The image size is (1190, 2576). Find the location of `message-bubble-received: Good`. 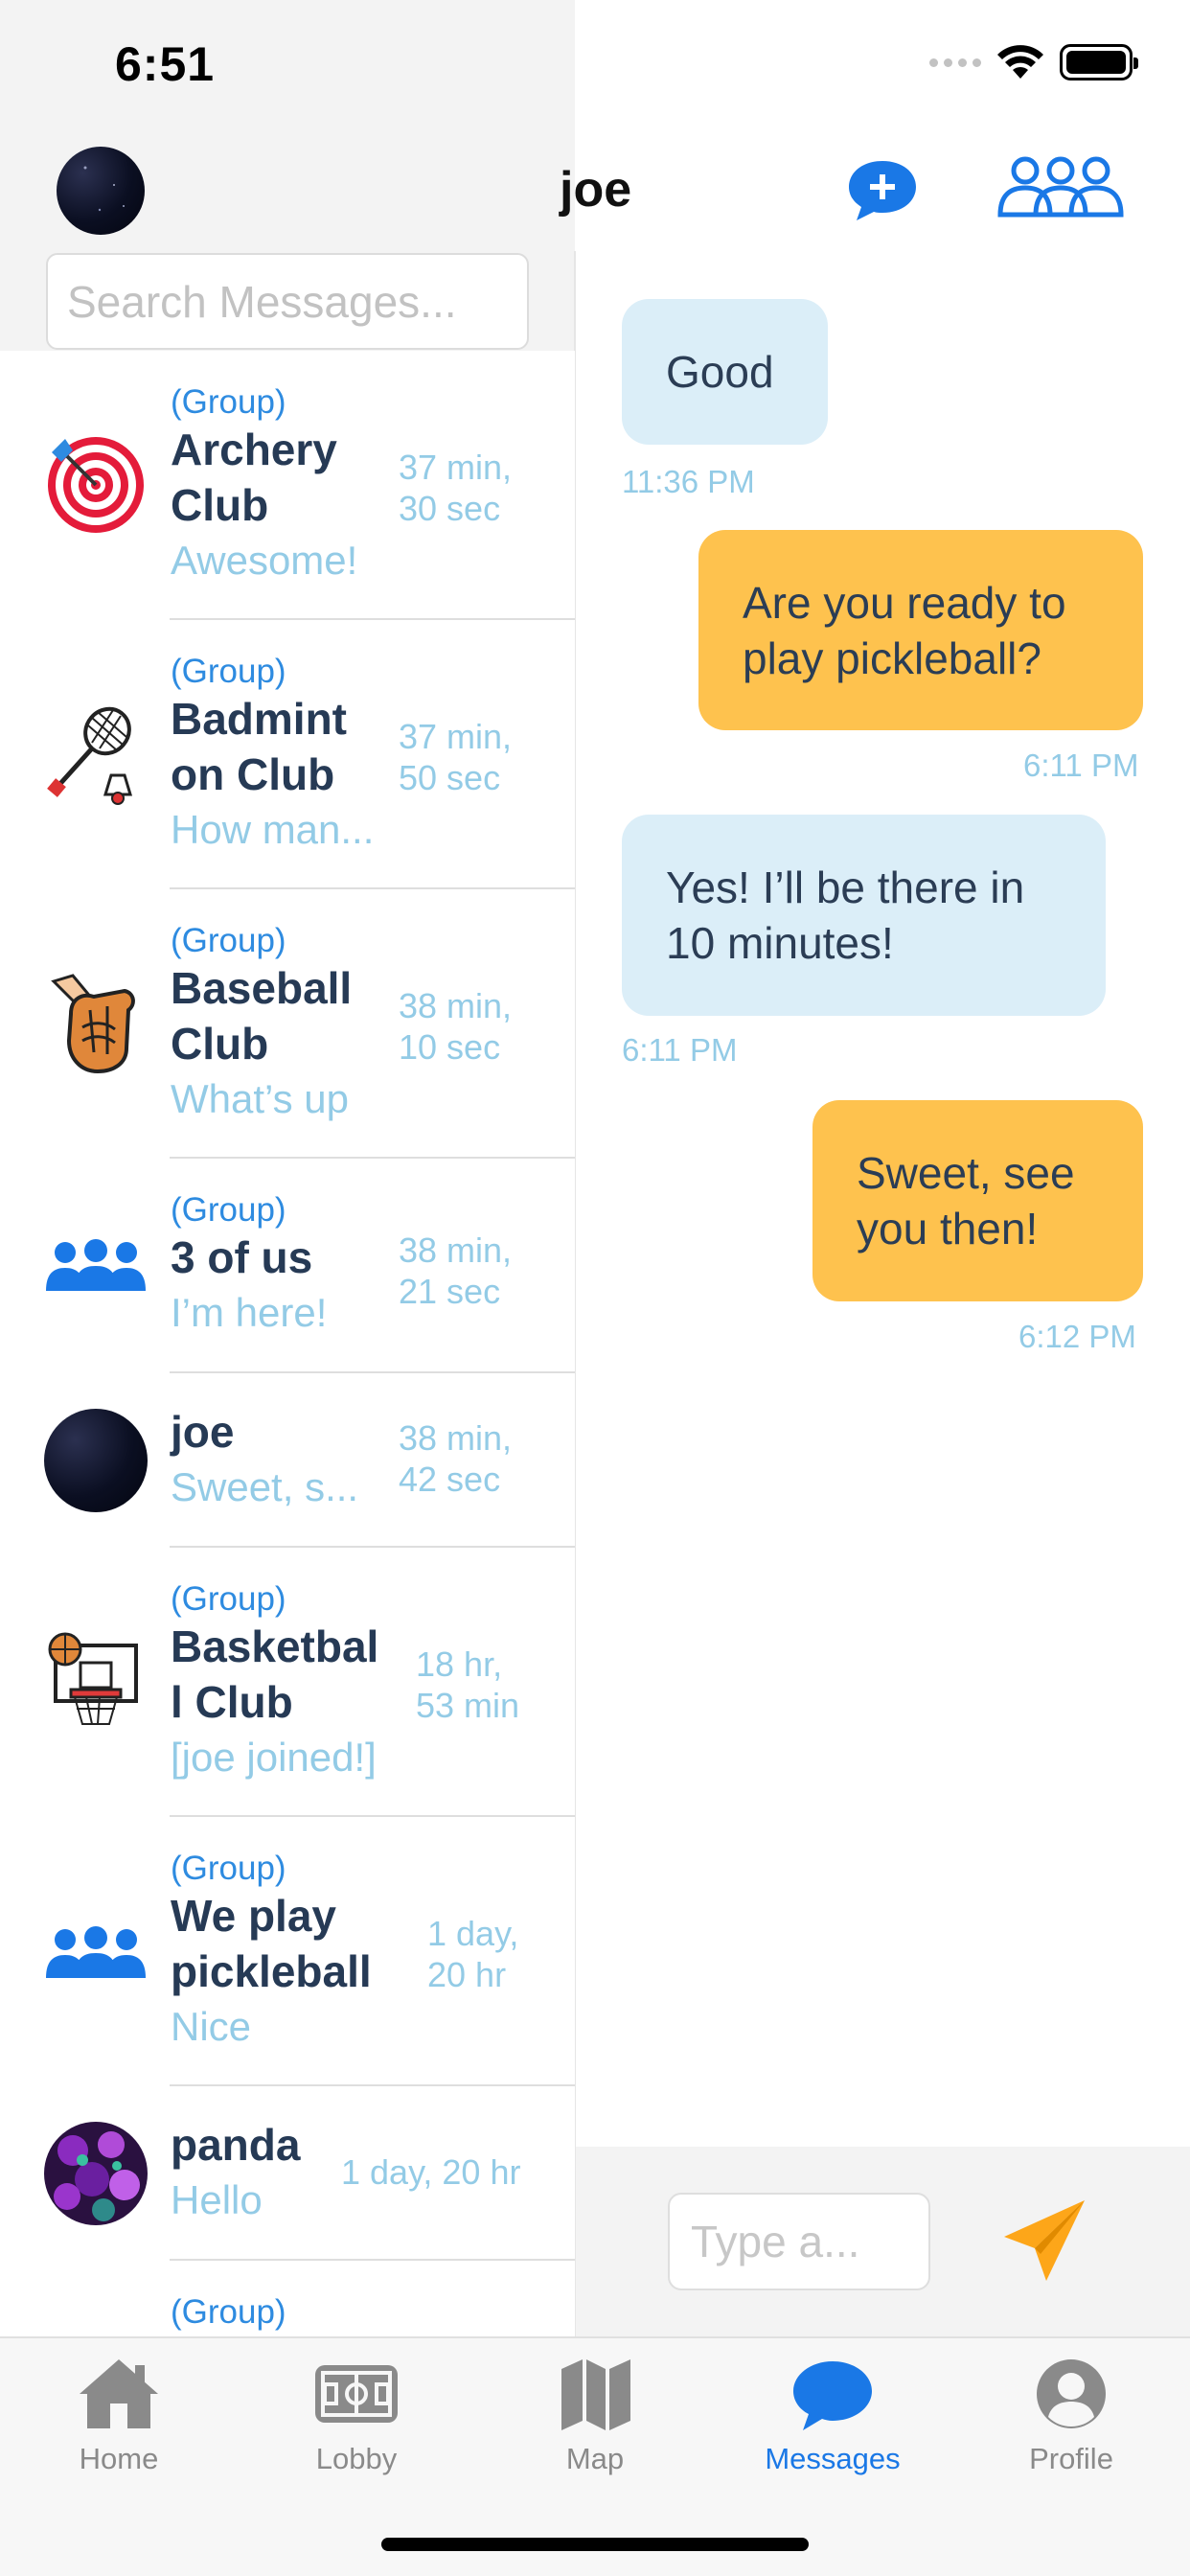

message-bubble-received: Good is located at coordinates (725, 372).